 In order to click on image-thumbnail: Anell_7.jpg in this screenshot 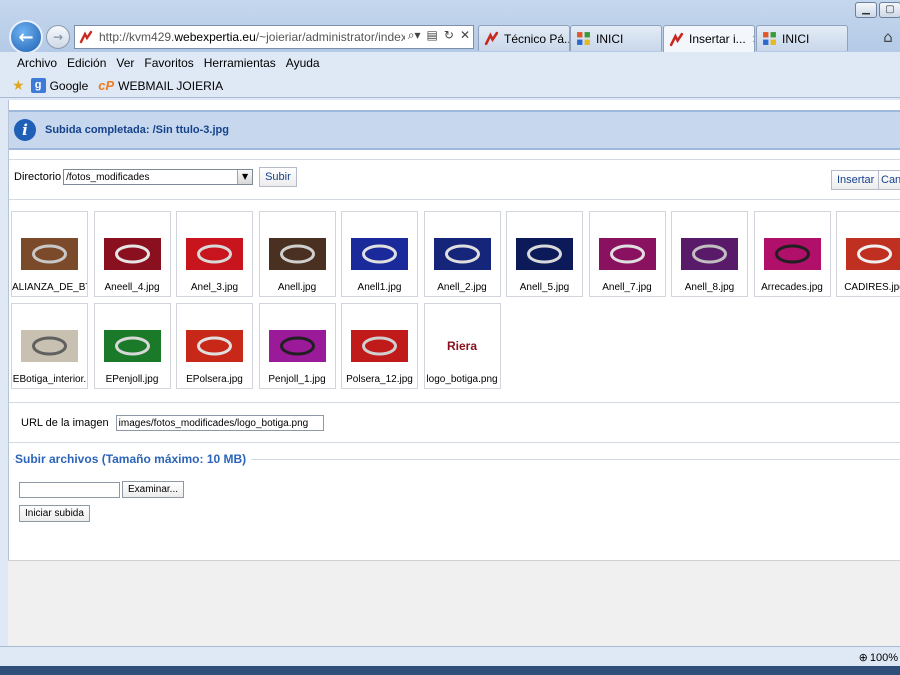, I will do `click(627, 254)`.